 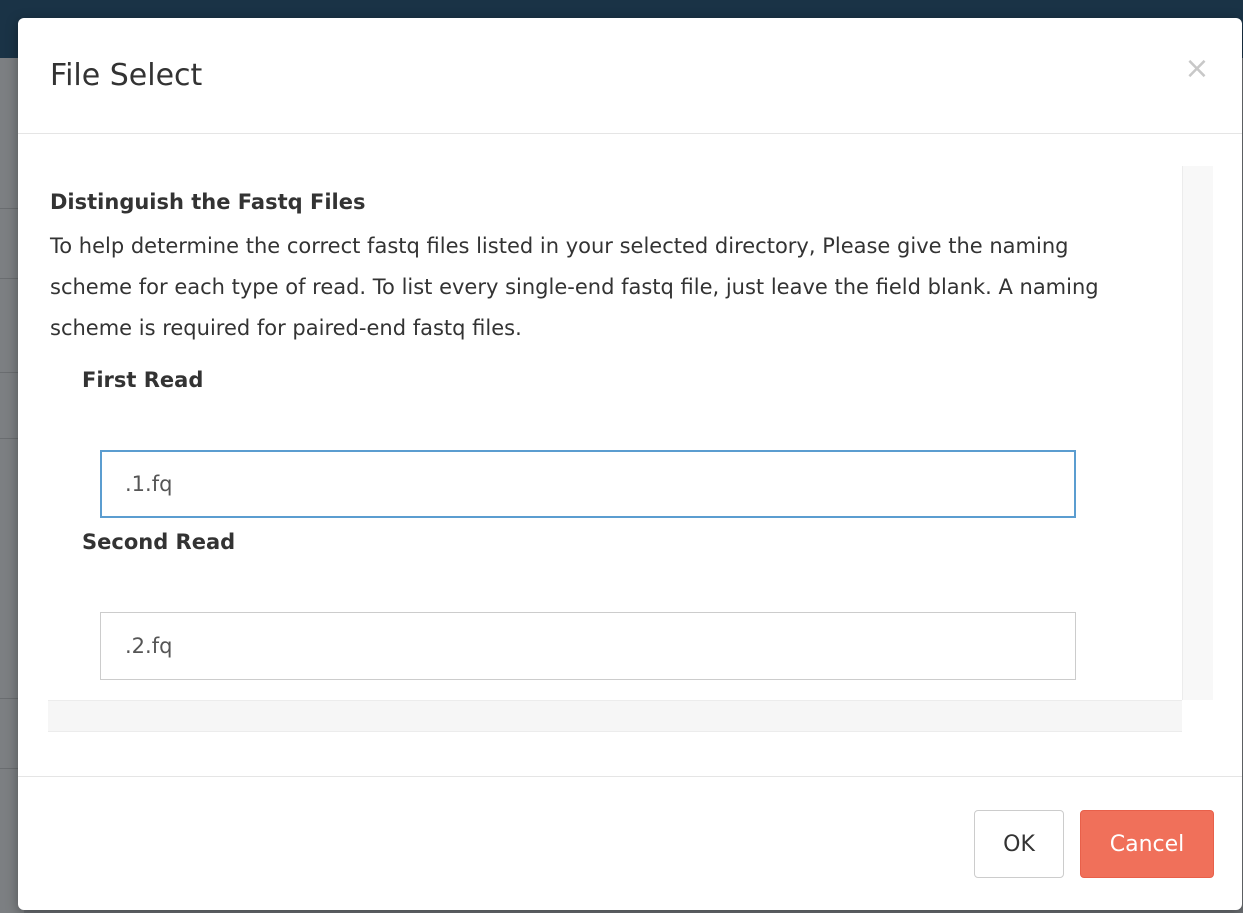 What do you see at coordinates (208, 202) in the screenshot?
I see `section-title: Distinguish the Fastq Files` at bounding box center [208, 202].